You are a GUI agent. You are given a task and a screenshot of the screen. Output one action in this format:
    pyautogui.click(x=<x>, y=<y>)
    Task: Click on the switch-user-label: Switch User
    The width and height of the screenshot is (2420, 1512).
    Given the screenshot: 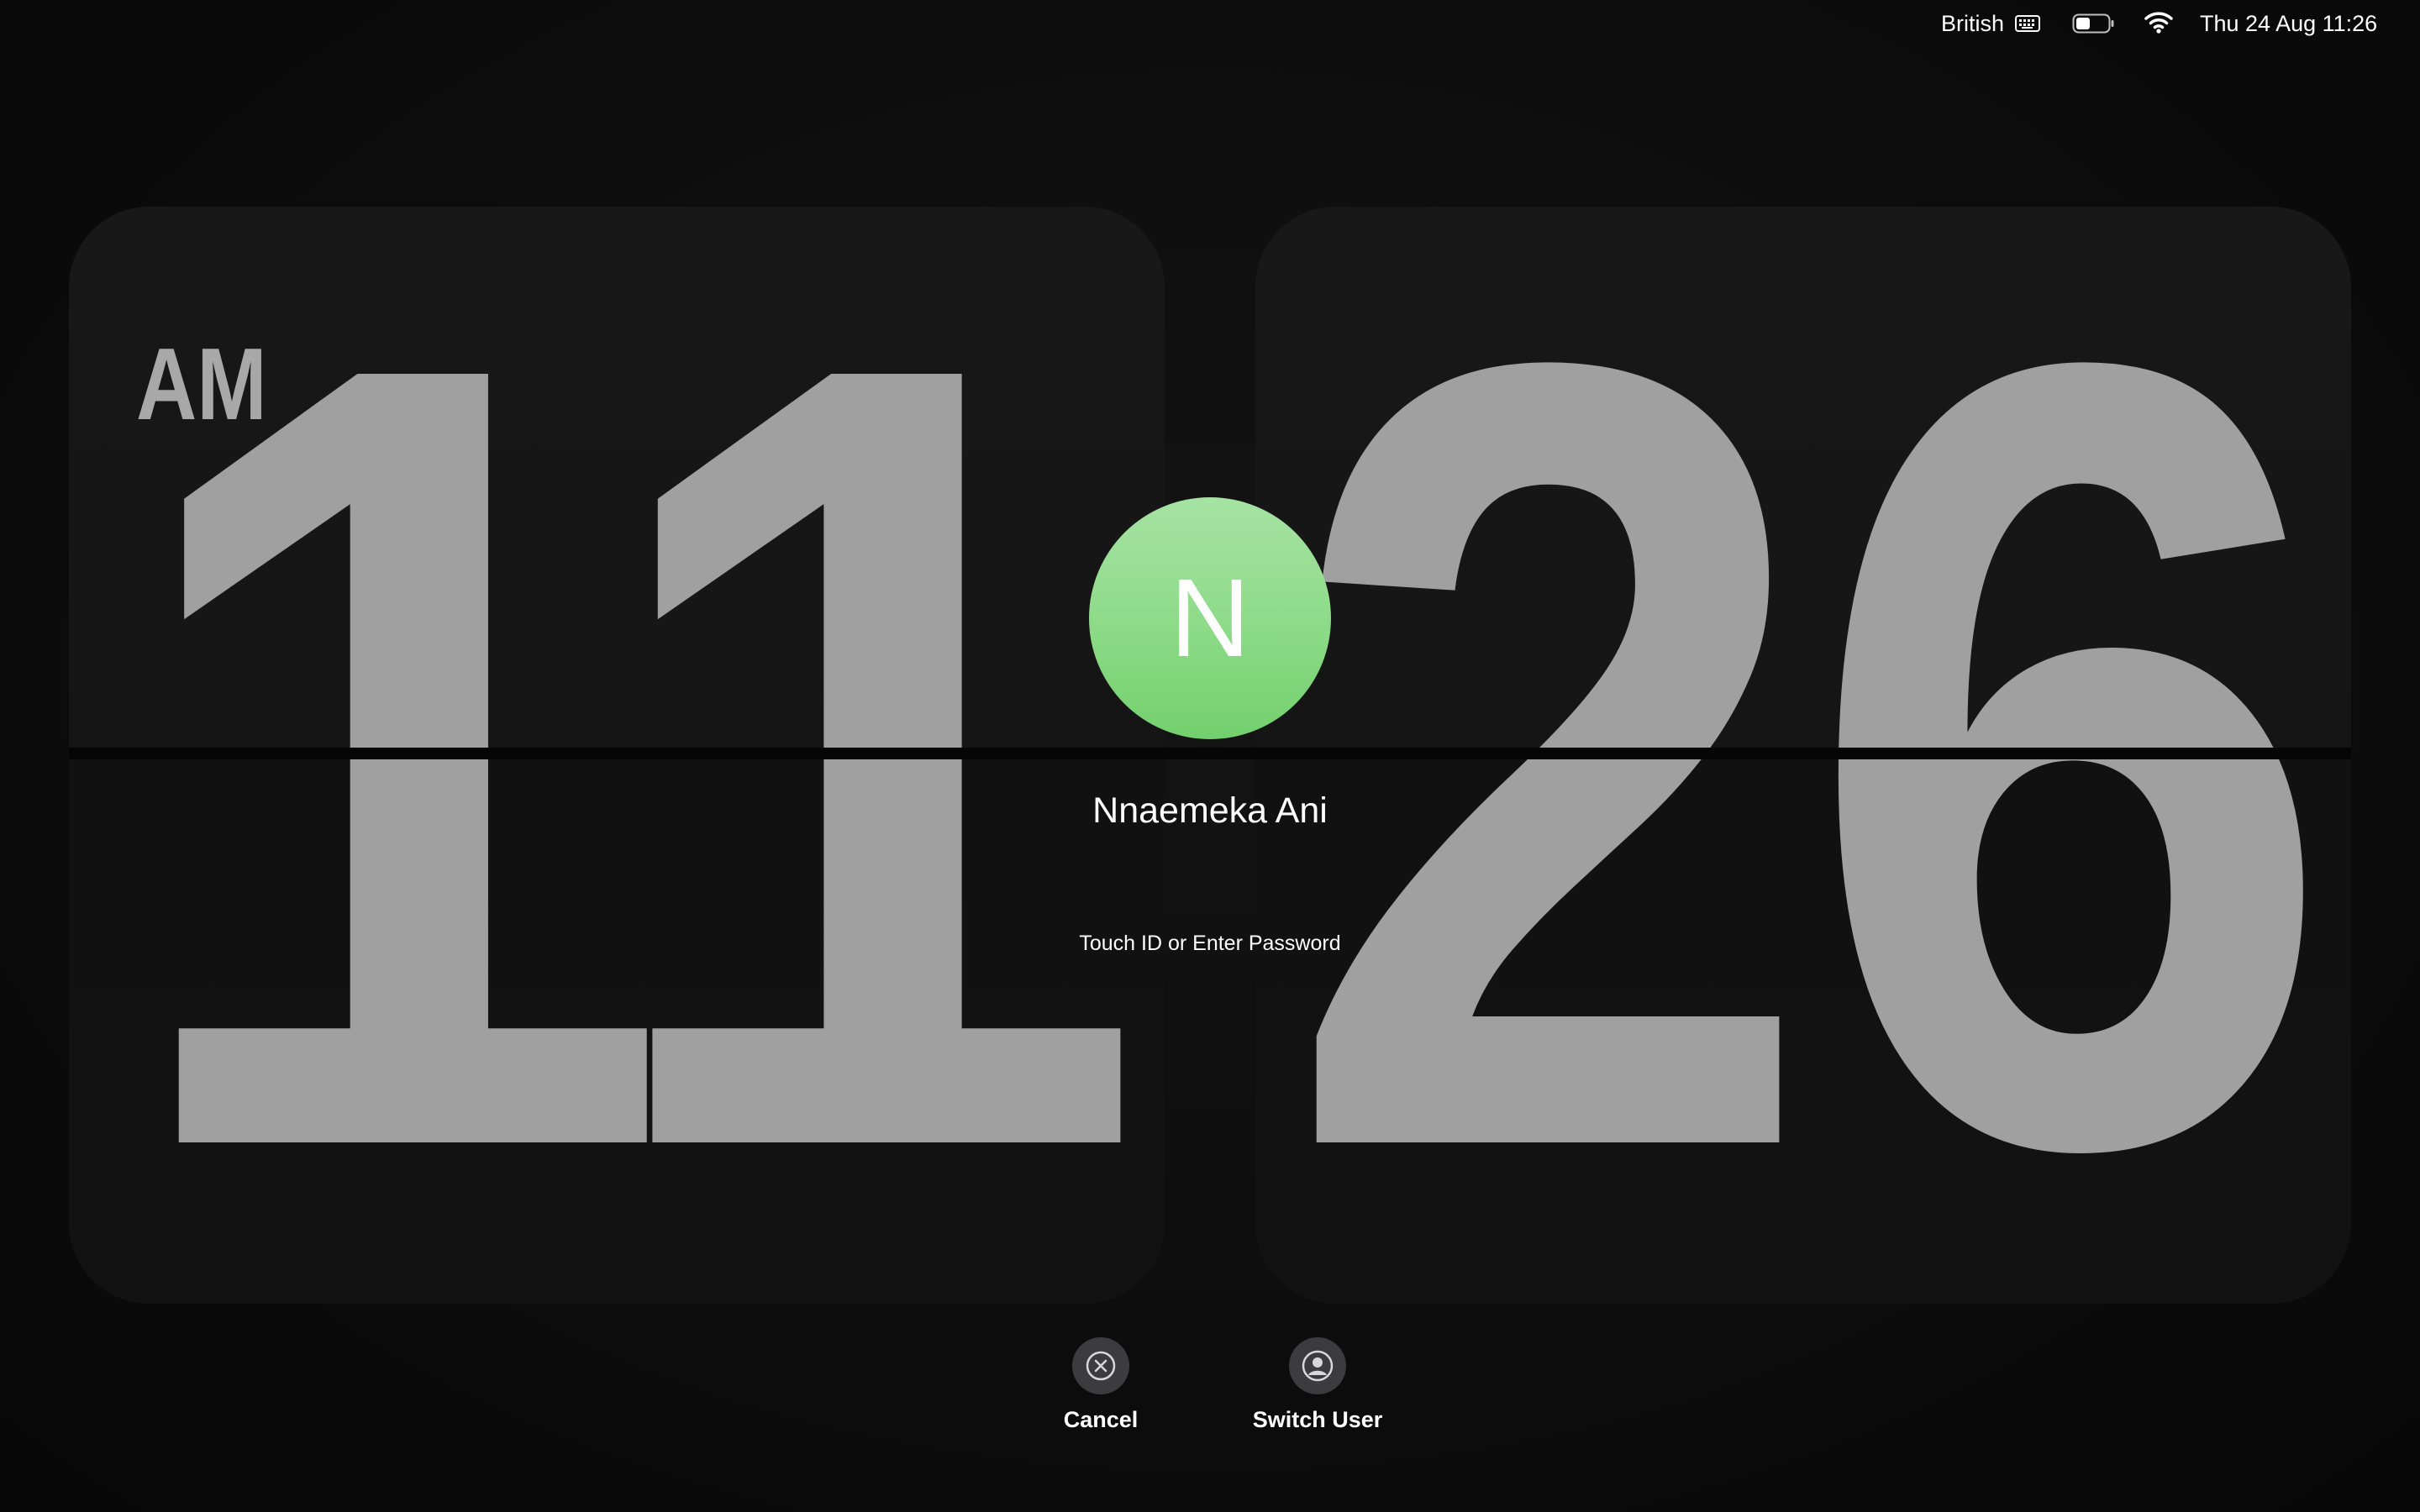 What is the action you would take?
    pyautogui.click(x=1317, y=1419)
    